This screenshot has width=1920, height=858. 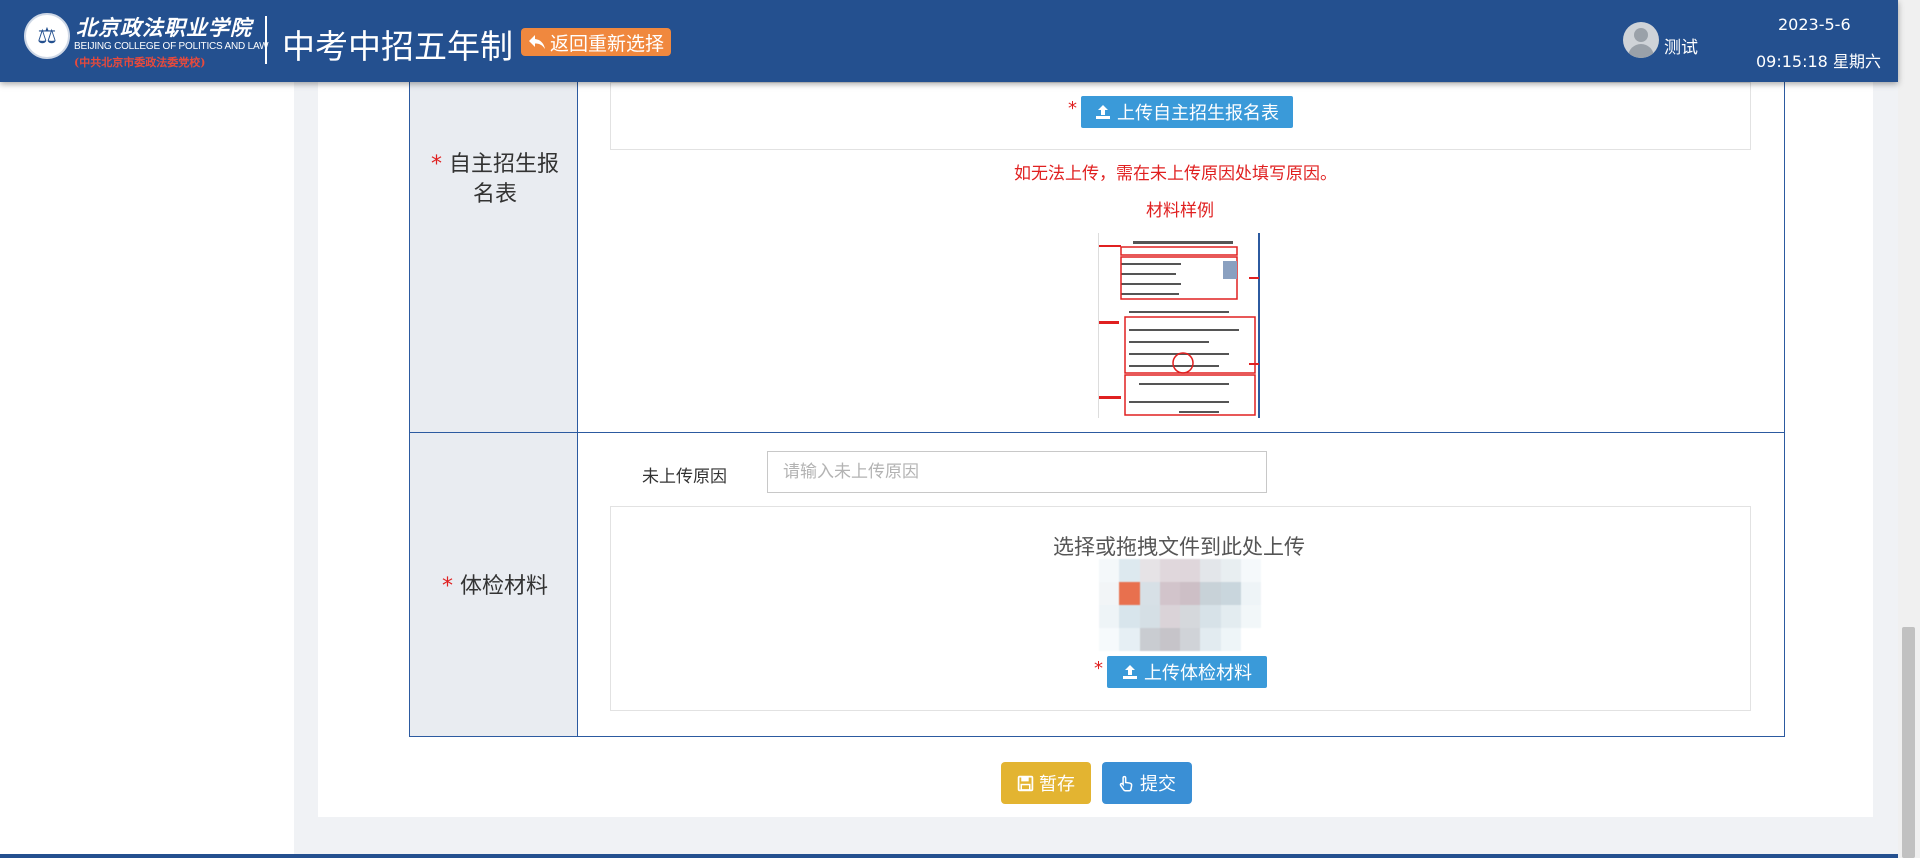 What do you see at coordinates (1097, 432) in the screenshot?
I see `row-divider` at bounding box center [1097, 432].